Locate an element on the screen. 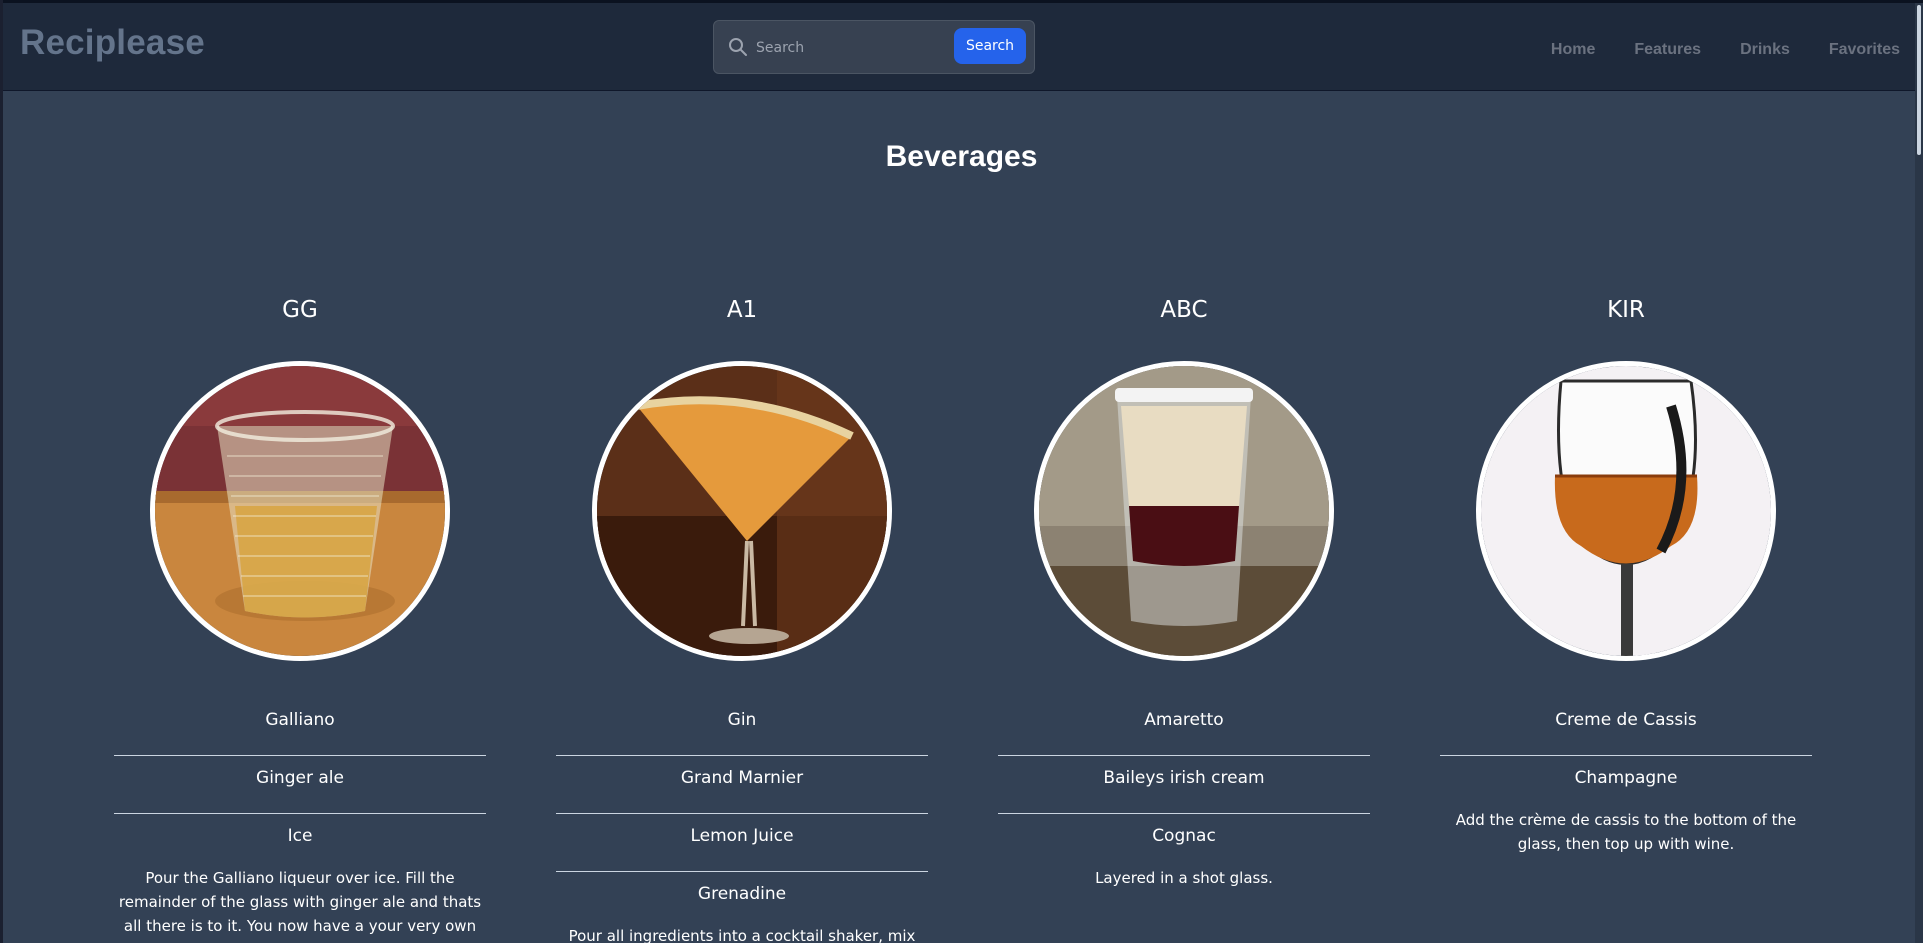 The image size is (1923, 943). ingredient-item: Gin is located at coordinates (742, 727).